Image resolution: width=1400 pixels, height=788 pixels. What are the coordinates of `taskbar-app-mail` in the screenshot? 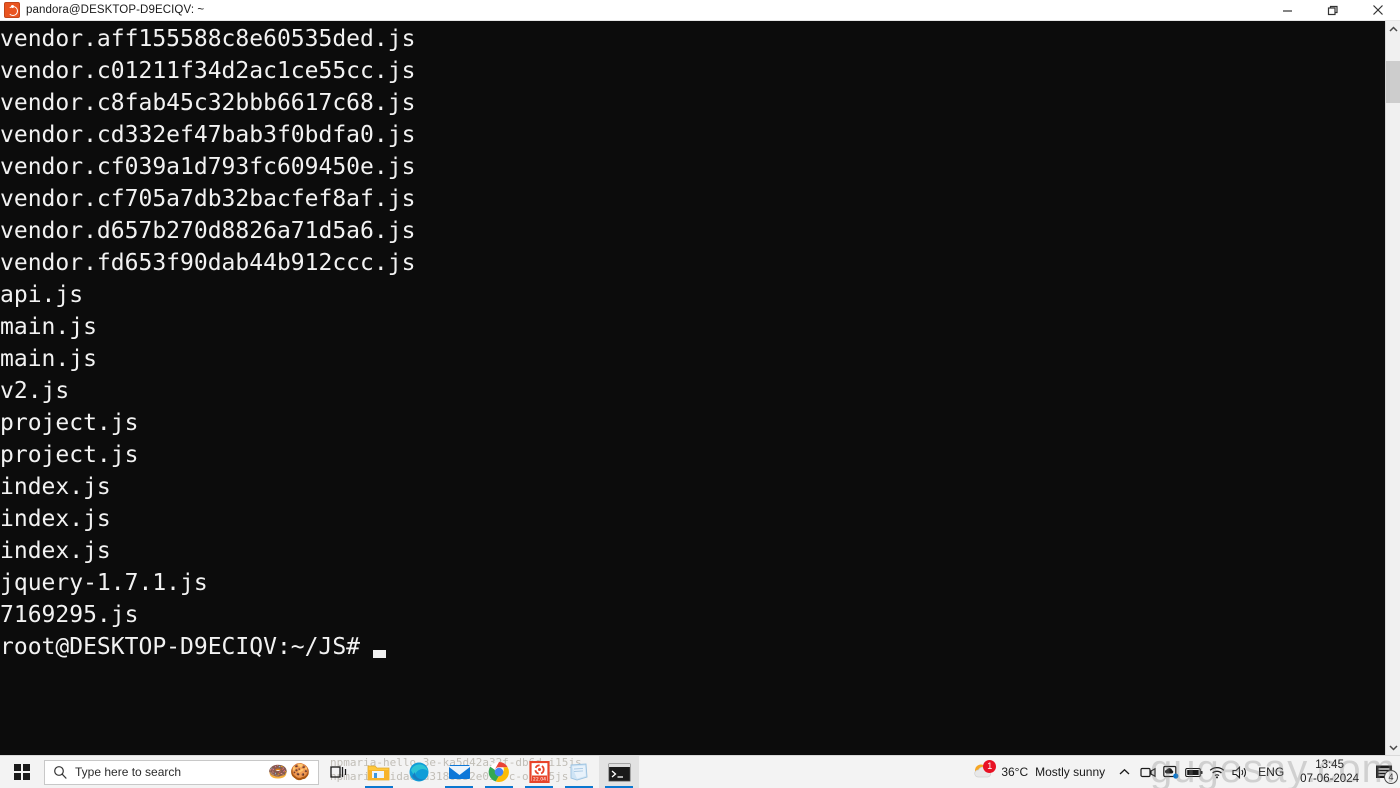 It's located at (459, 772).